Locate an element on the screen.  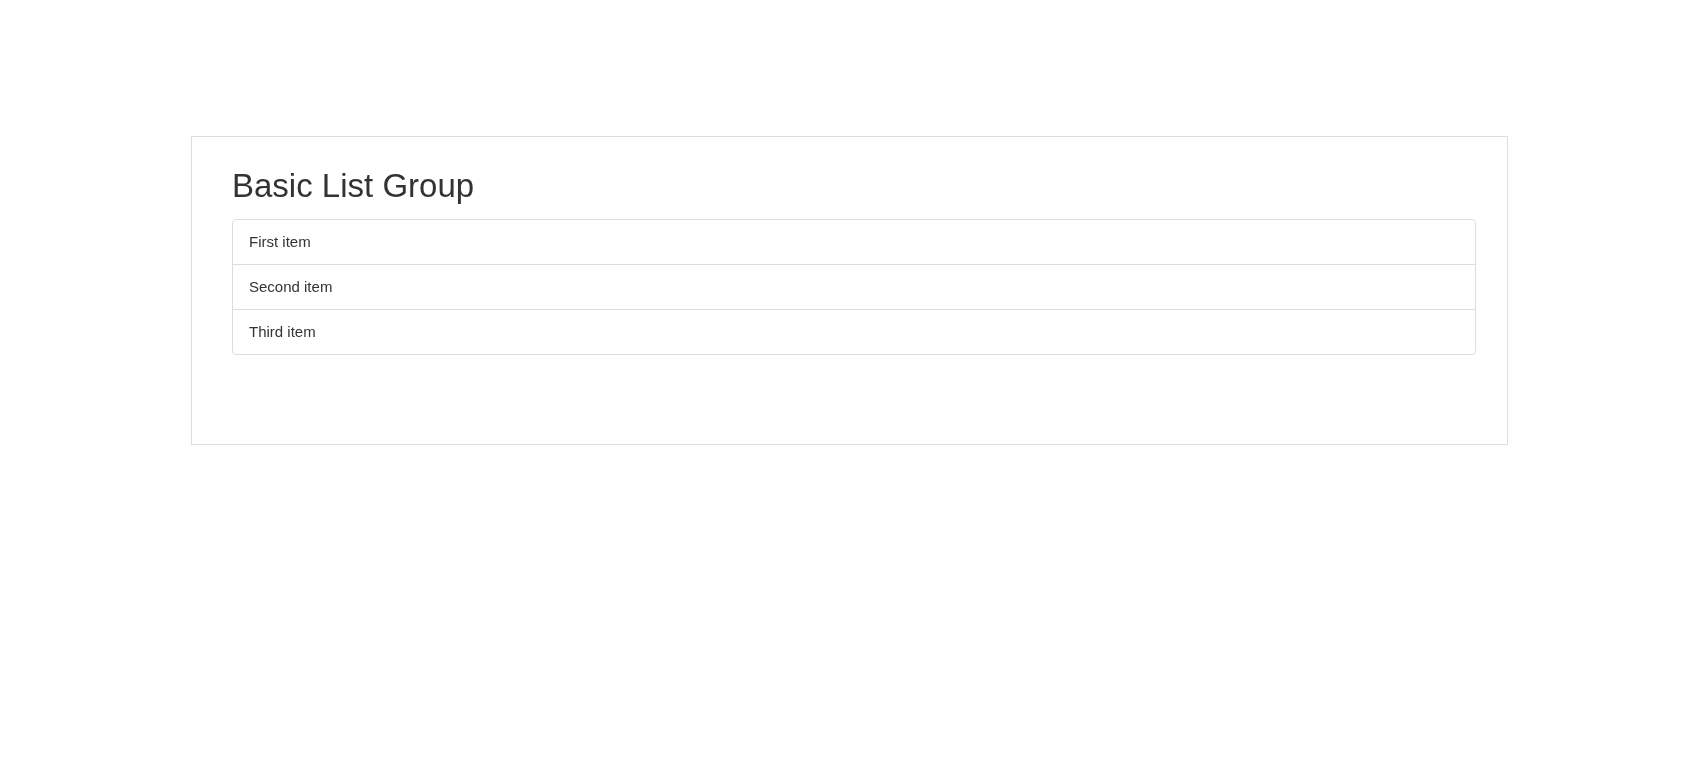
page-heading: Basic List Group is located at coordinates (353, 186).